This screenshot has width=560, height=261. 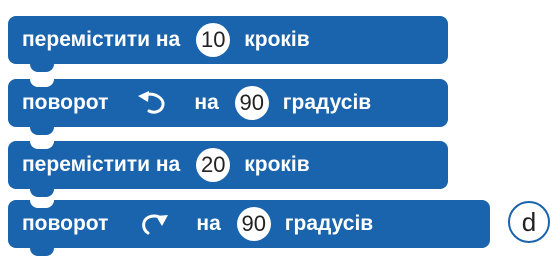 What do you see at coordinates (213, 165) in the screenshot?
I see `steps-input: 20` at bounding box center [213, 165].